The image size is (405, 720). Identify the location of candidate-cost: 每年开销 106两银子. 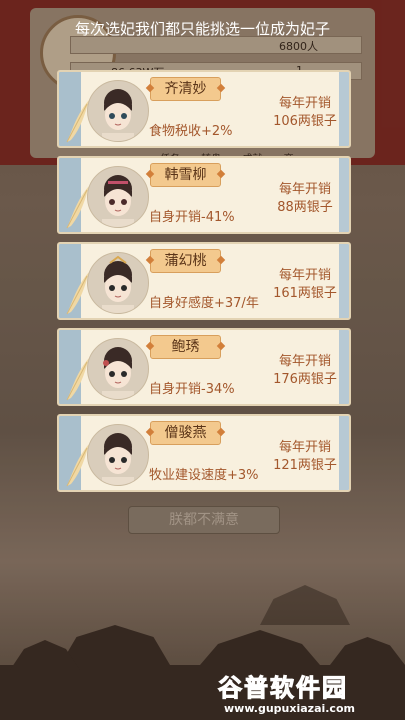
(305, 112).